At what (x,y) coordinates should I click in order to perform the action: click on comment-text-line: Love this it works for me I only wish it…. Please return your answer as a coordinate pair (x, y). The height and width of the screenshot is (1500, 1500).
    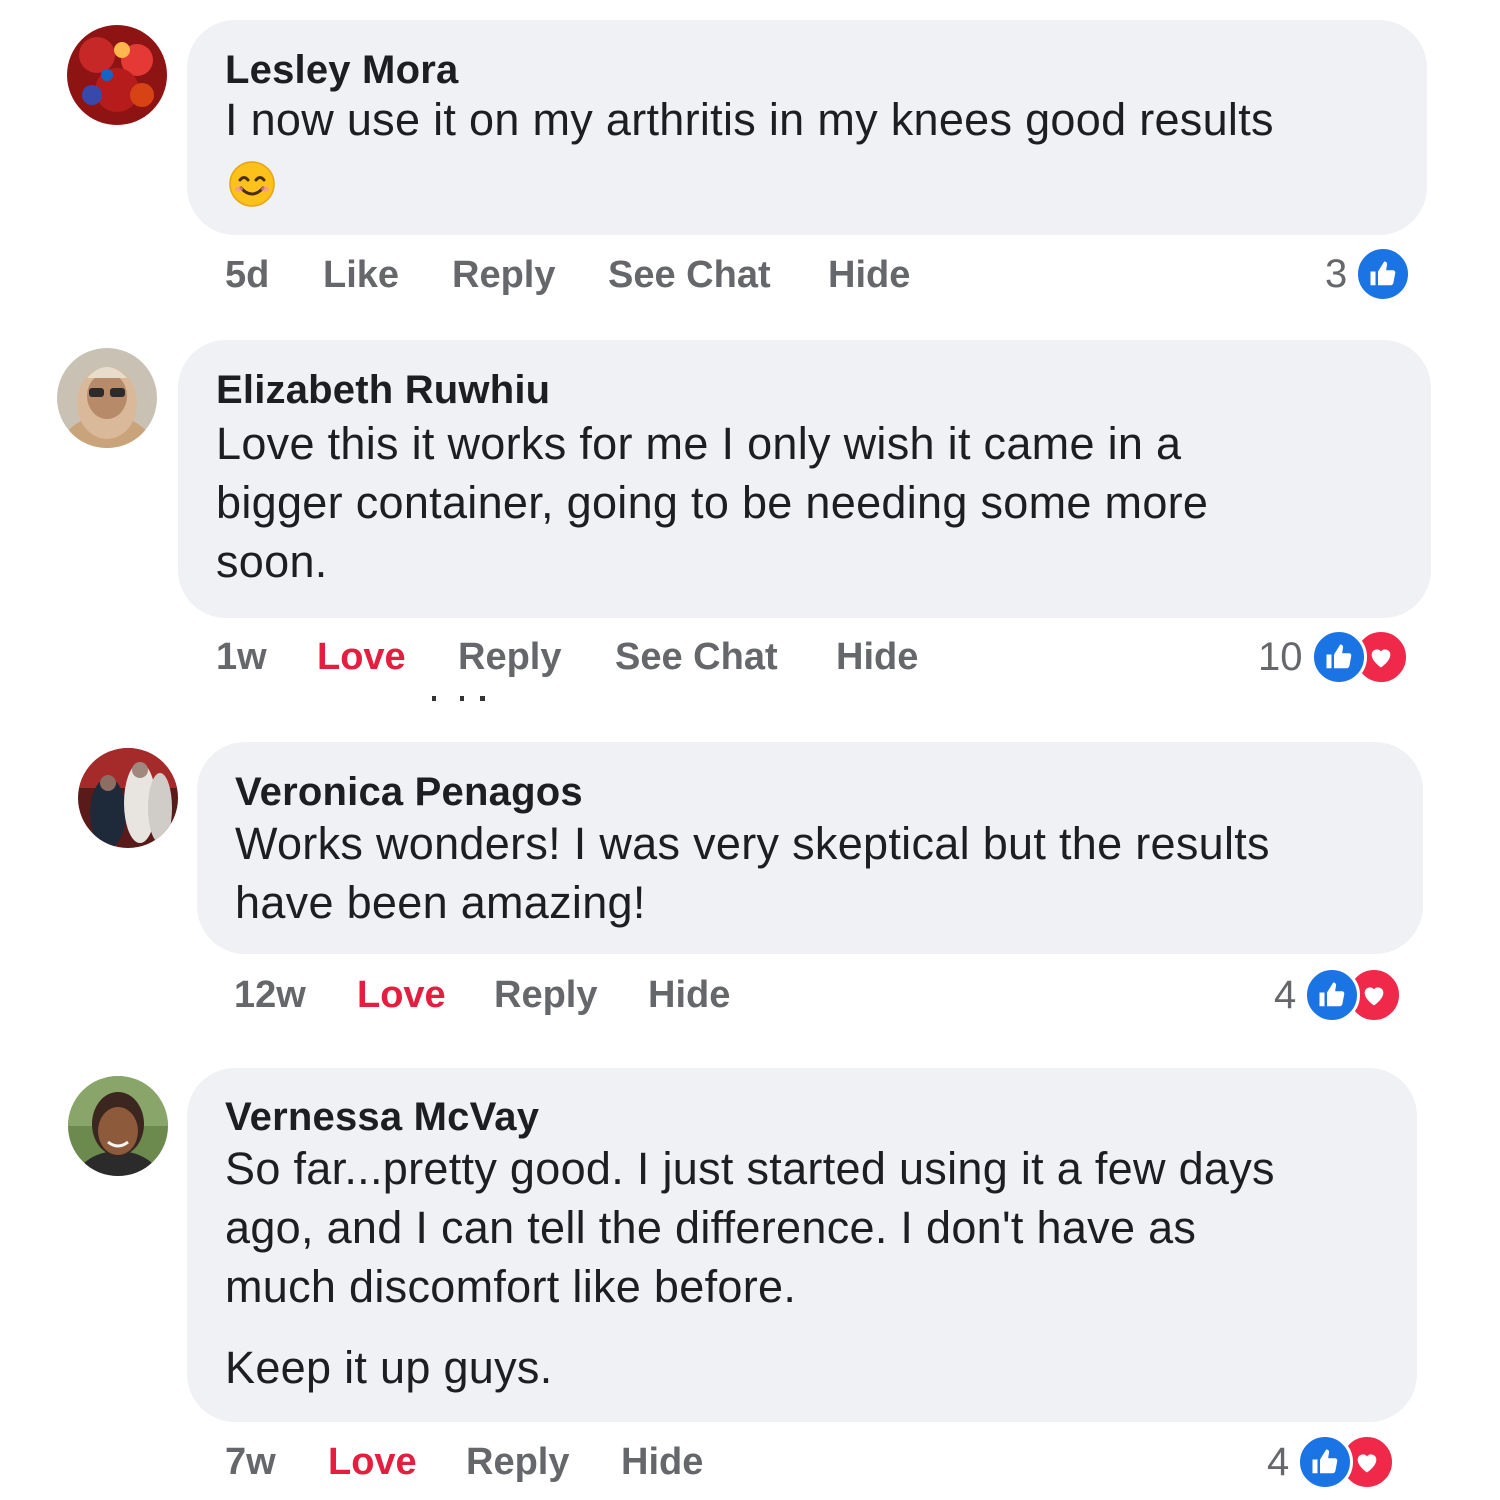
    Looking at the image, I should click on (699, 443).